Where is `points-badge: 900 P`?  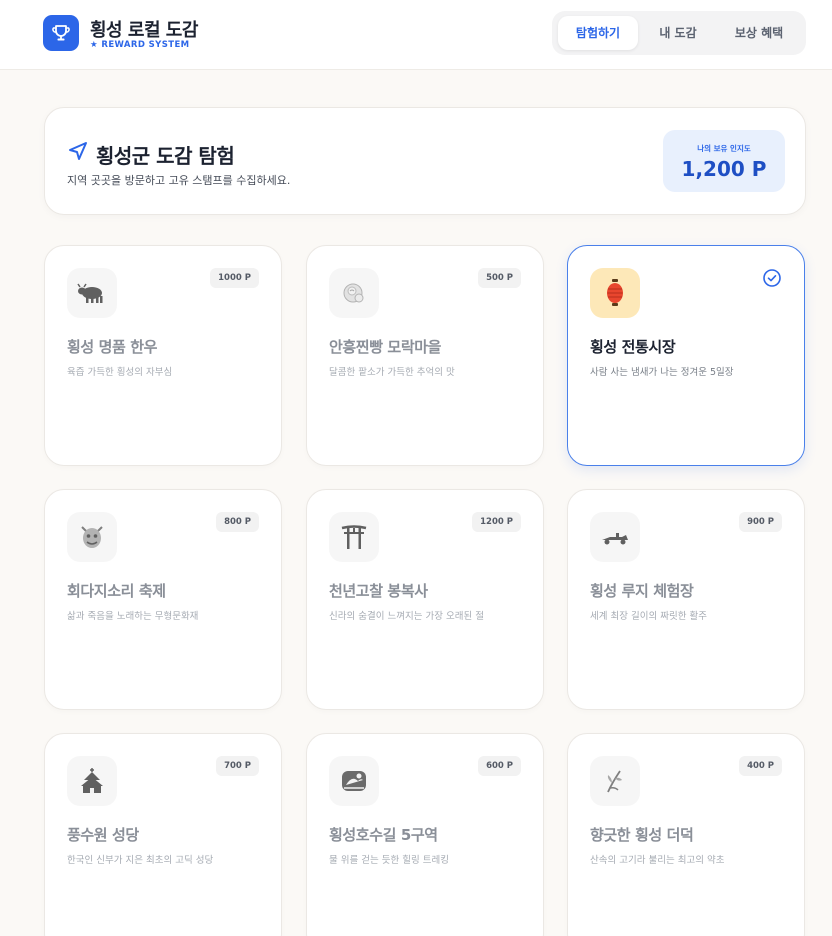
points-badge: 900 P is located at coordinates (760, 522).